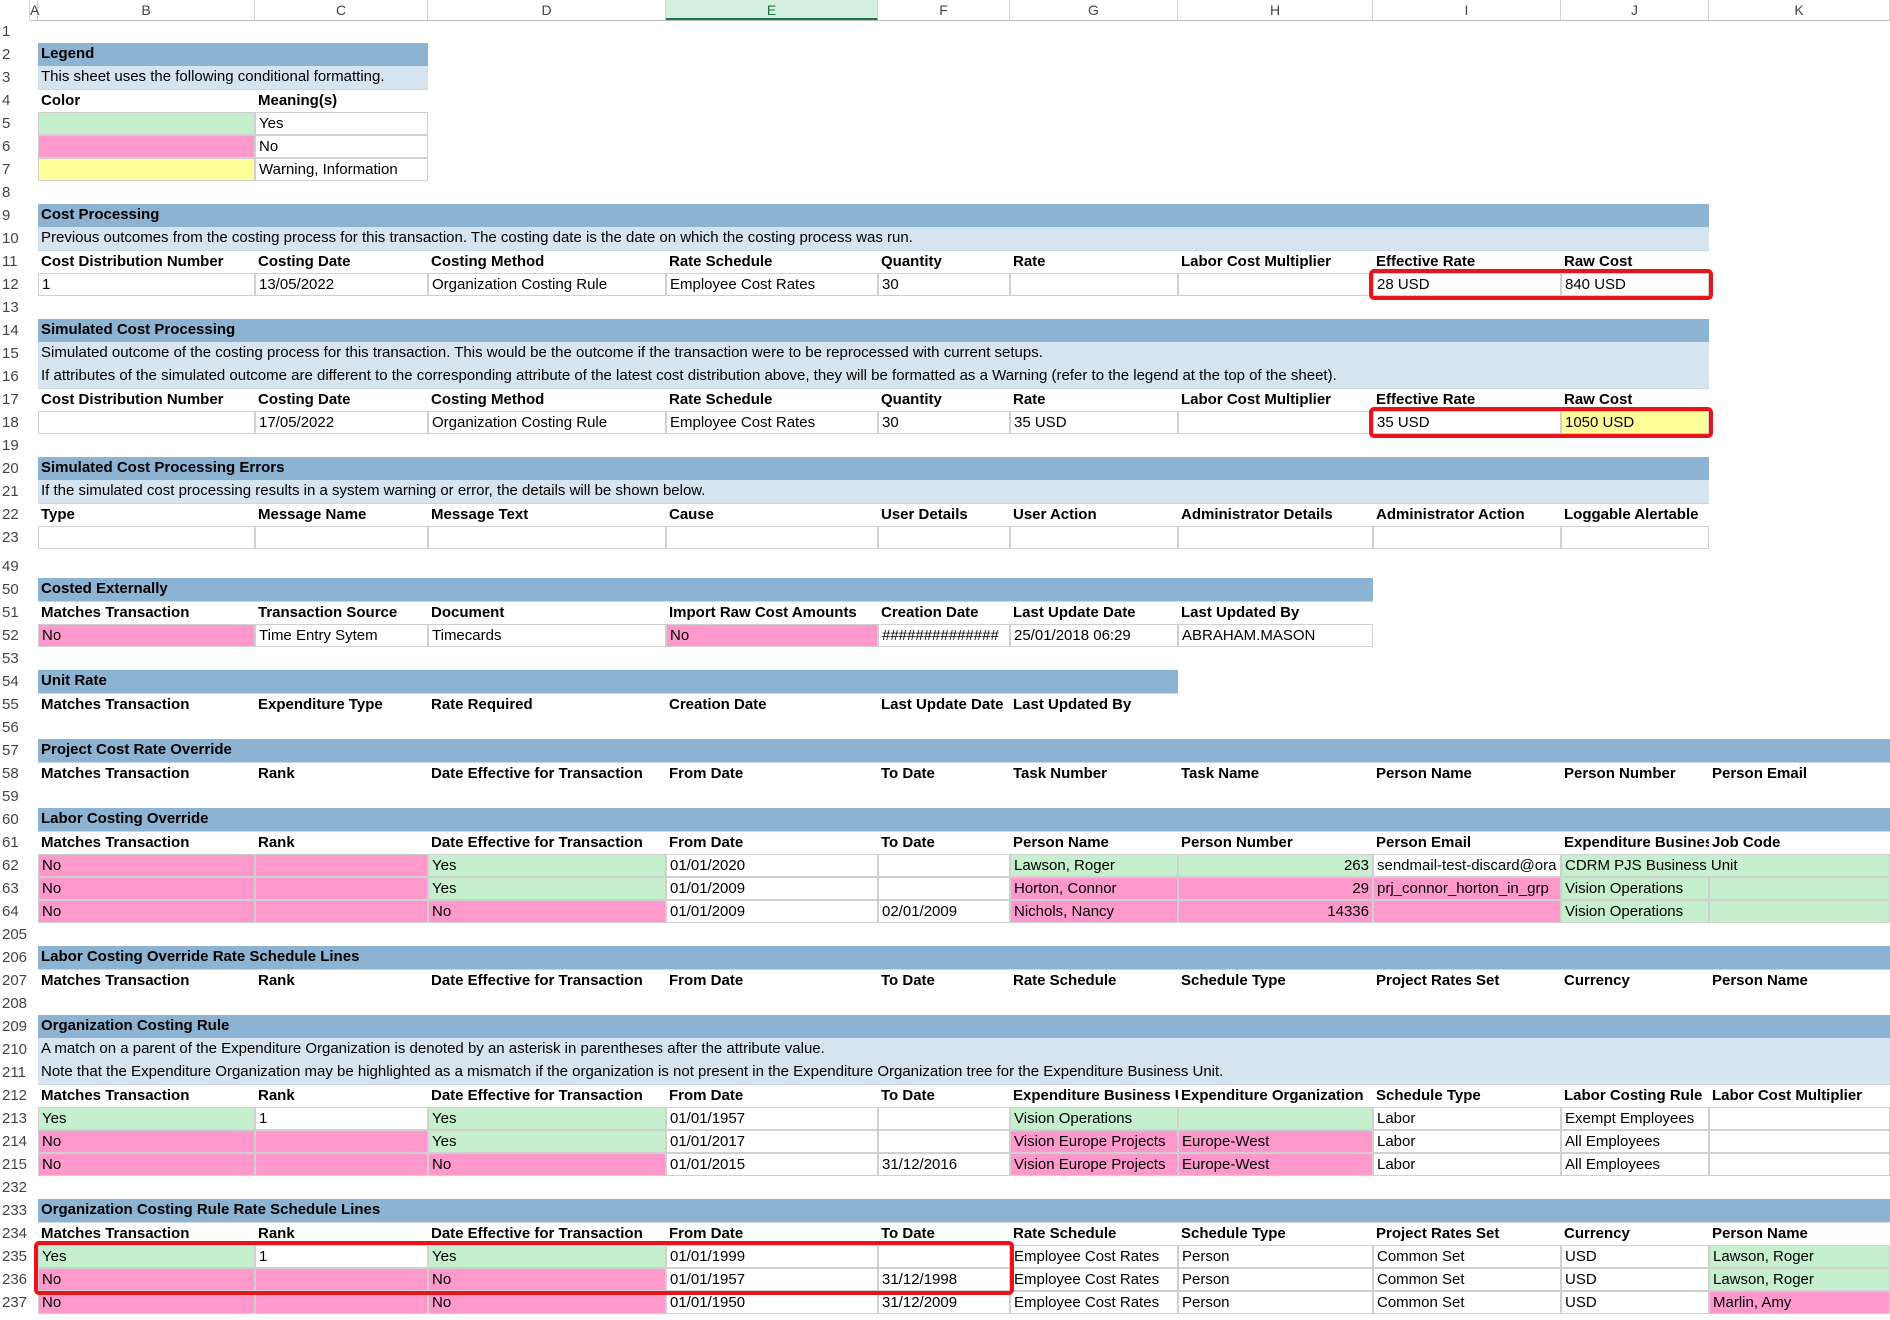 The width and height of the screenshot is (1890, 1320). Describe the element at coordinates (547, 284) in the screenshot. I see `cell-d12: Organization Costing Rule` at that location.